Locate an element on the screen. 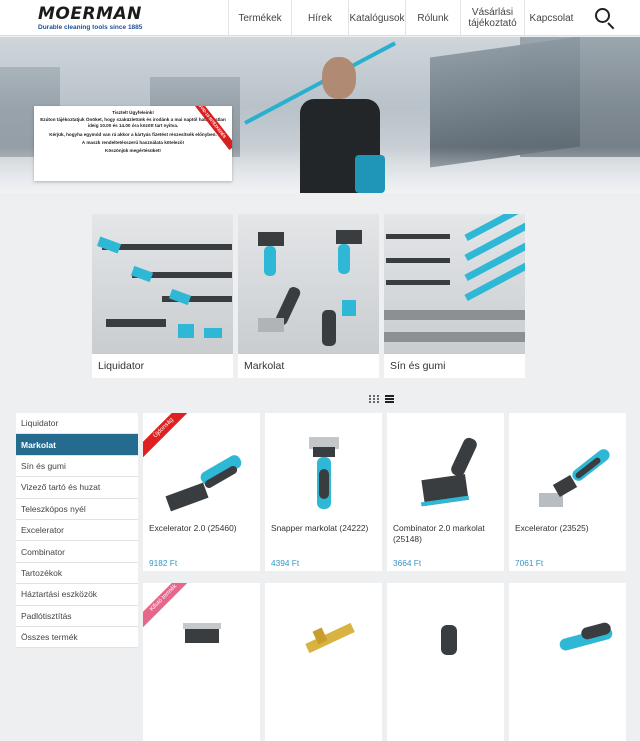 This screenshot has width=640, height=741. liquidator-image is located at coordinates (162, 284).